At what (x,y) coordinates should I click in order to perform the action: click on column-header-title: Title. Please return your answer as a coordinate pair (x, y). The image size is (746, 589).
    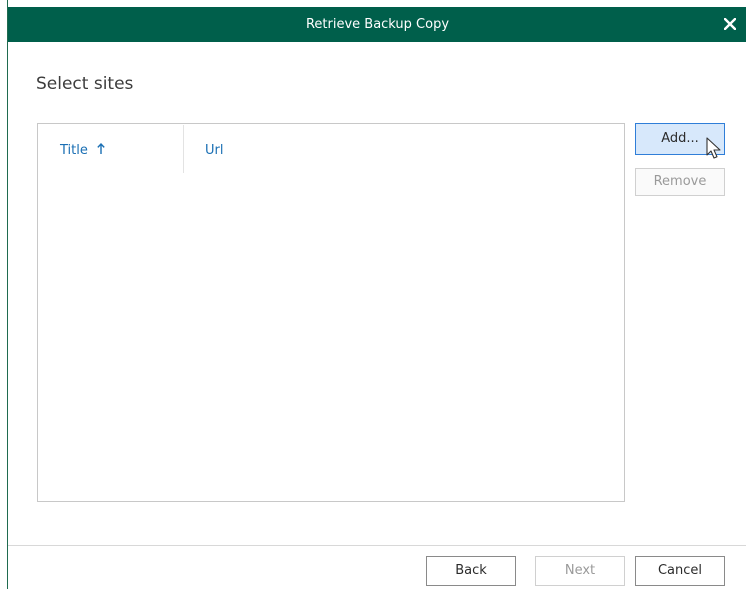
    Looking at the image, I should click on (110, 149).